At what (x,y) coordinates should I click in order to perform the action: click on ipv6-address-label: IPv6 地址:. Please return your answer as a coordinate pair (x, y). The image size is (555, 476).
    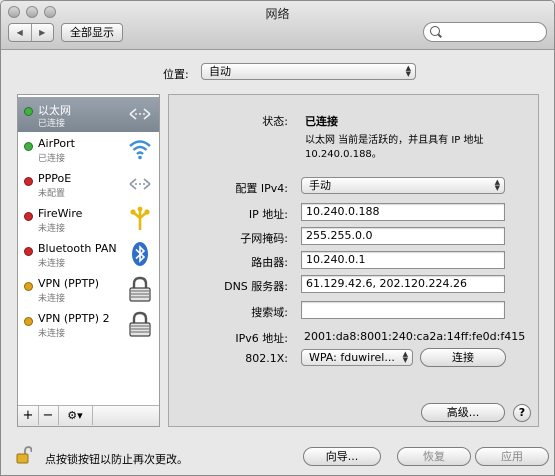
    Looking at the image, I should click on (261, 338).